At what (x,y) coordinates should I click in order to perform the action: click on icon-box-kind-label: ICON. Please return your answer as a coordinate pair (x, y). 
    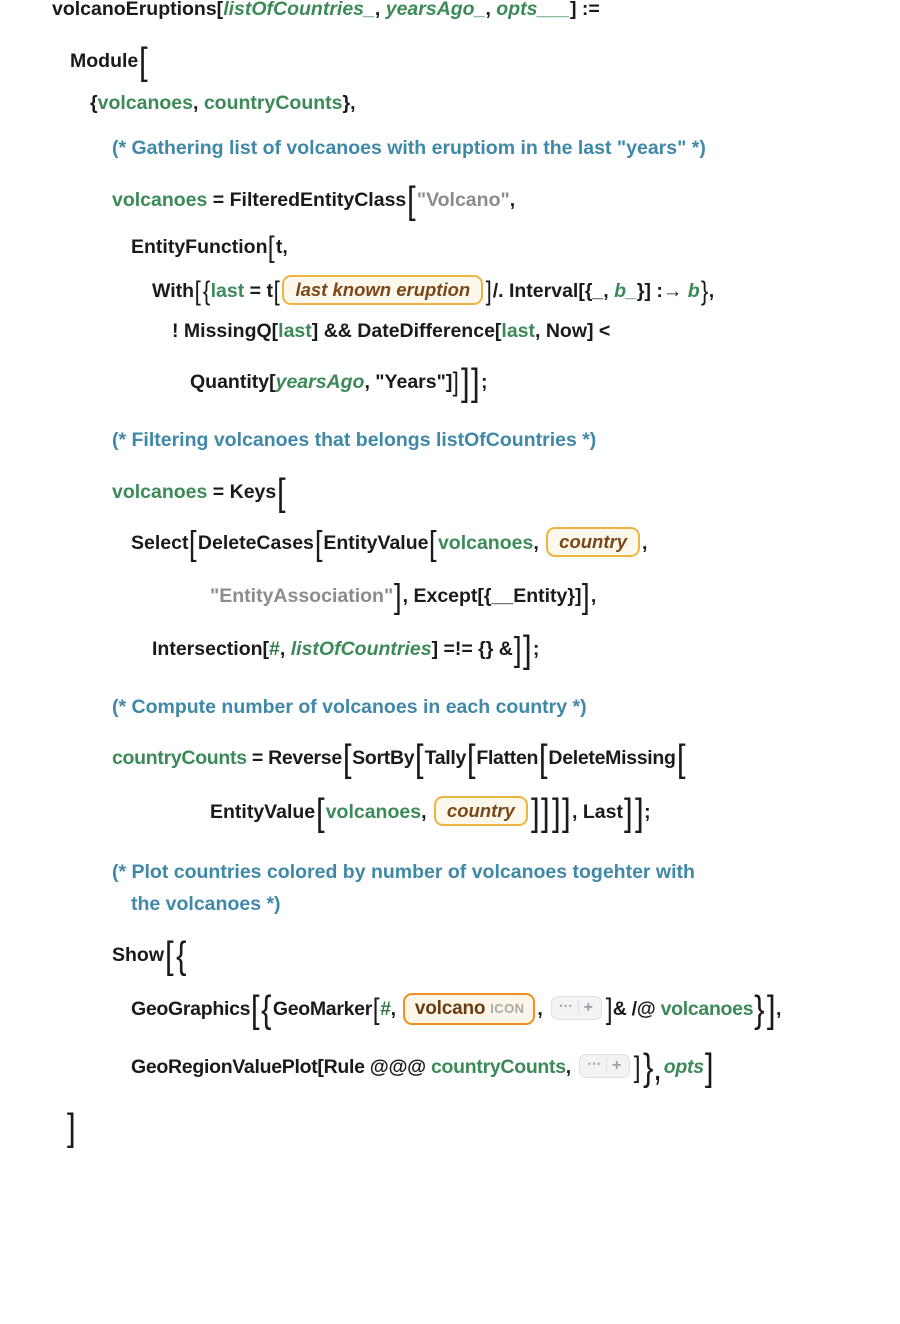
    Looking at the image, I should click on (507, 1009).